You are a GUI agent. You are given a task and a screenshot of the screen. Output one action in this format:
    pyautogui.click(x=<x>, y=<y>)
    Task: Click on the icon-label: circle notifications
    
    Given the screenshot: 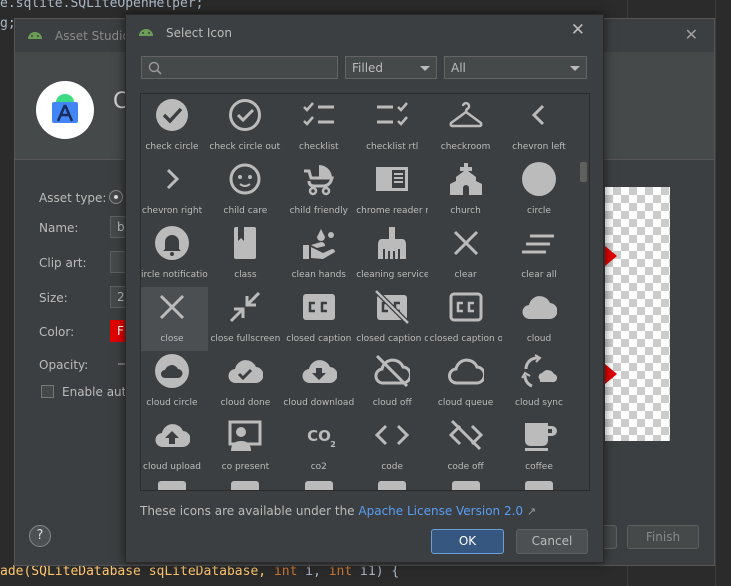 What is the action you would take?
    pyautogui.click(x=174, y=275)
    